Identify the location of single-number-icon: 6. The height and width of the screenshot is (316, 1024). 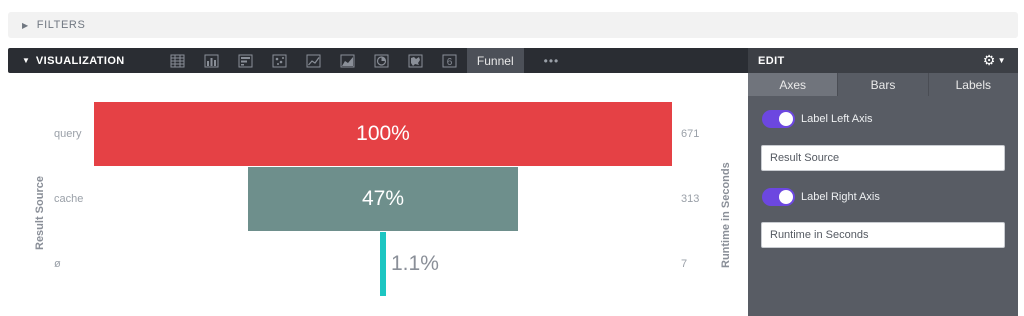
(450, 60).